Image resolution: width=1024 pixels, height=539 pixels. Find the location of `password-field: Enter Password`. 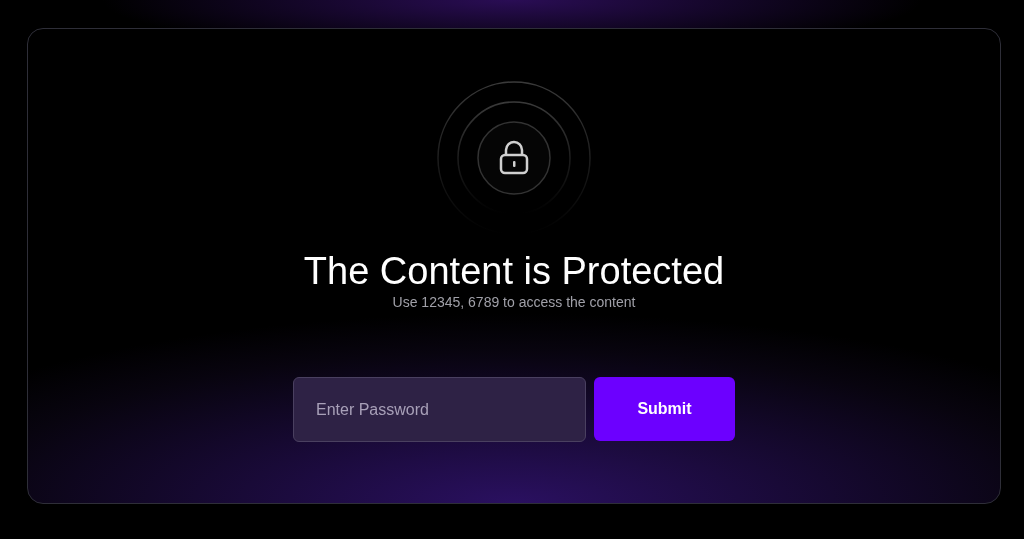

password-field: Enter Password is located at coordinates (439, 409).